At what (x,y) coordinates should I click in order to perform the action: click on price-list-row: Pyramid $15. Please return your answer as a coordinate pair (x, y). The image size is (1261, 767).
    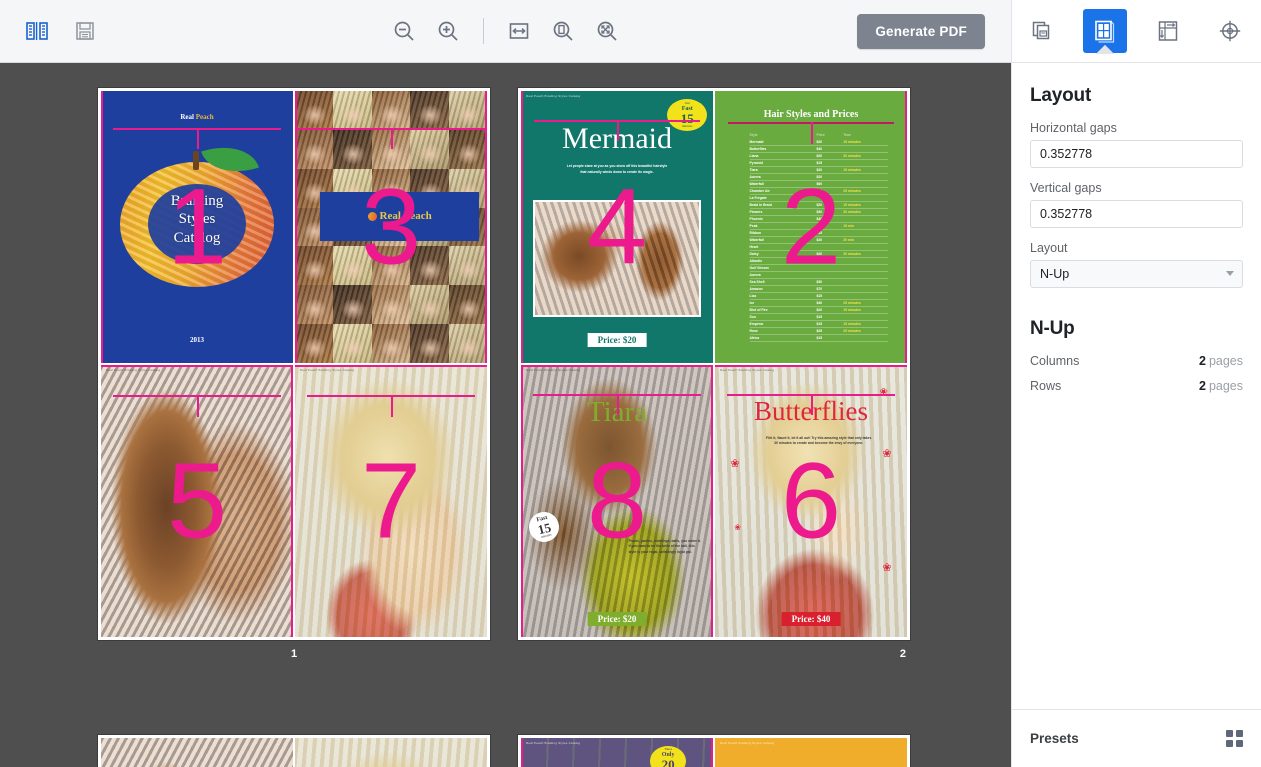
    Looking at the image, I should click on (818, 163).